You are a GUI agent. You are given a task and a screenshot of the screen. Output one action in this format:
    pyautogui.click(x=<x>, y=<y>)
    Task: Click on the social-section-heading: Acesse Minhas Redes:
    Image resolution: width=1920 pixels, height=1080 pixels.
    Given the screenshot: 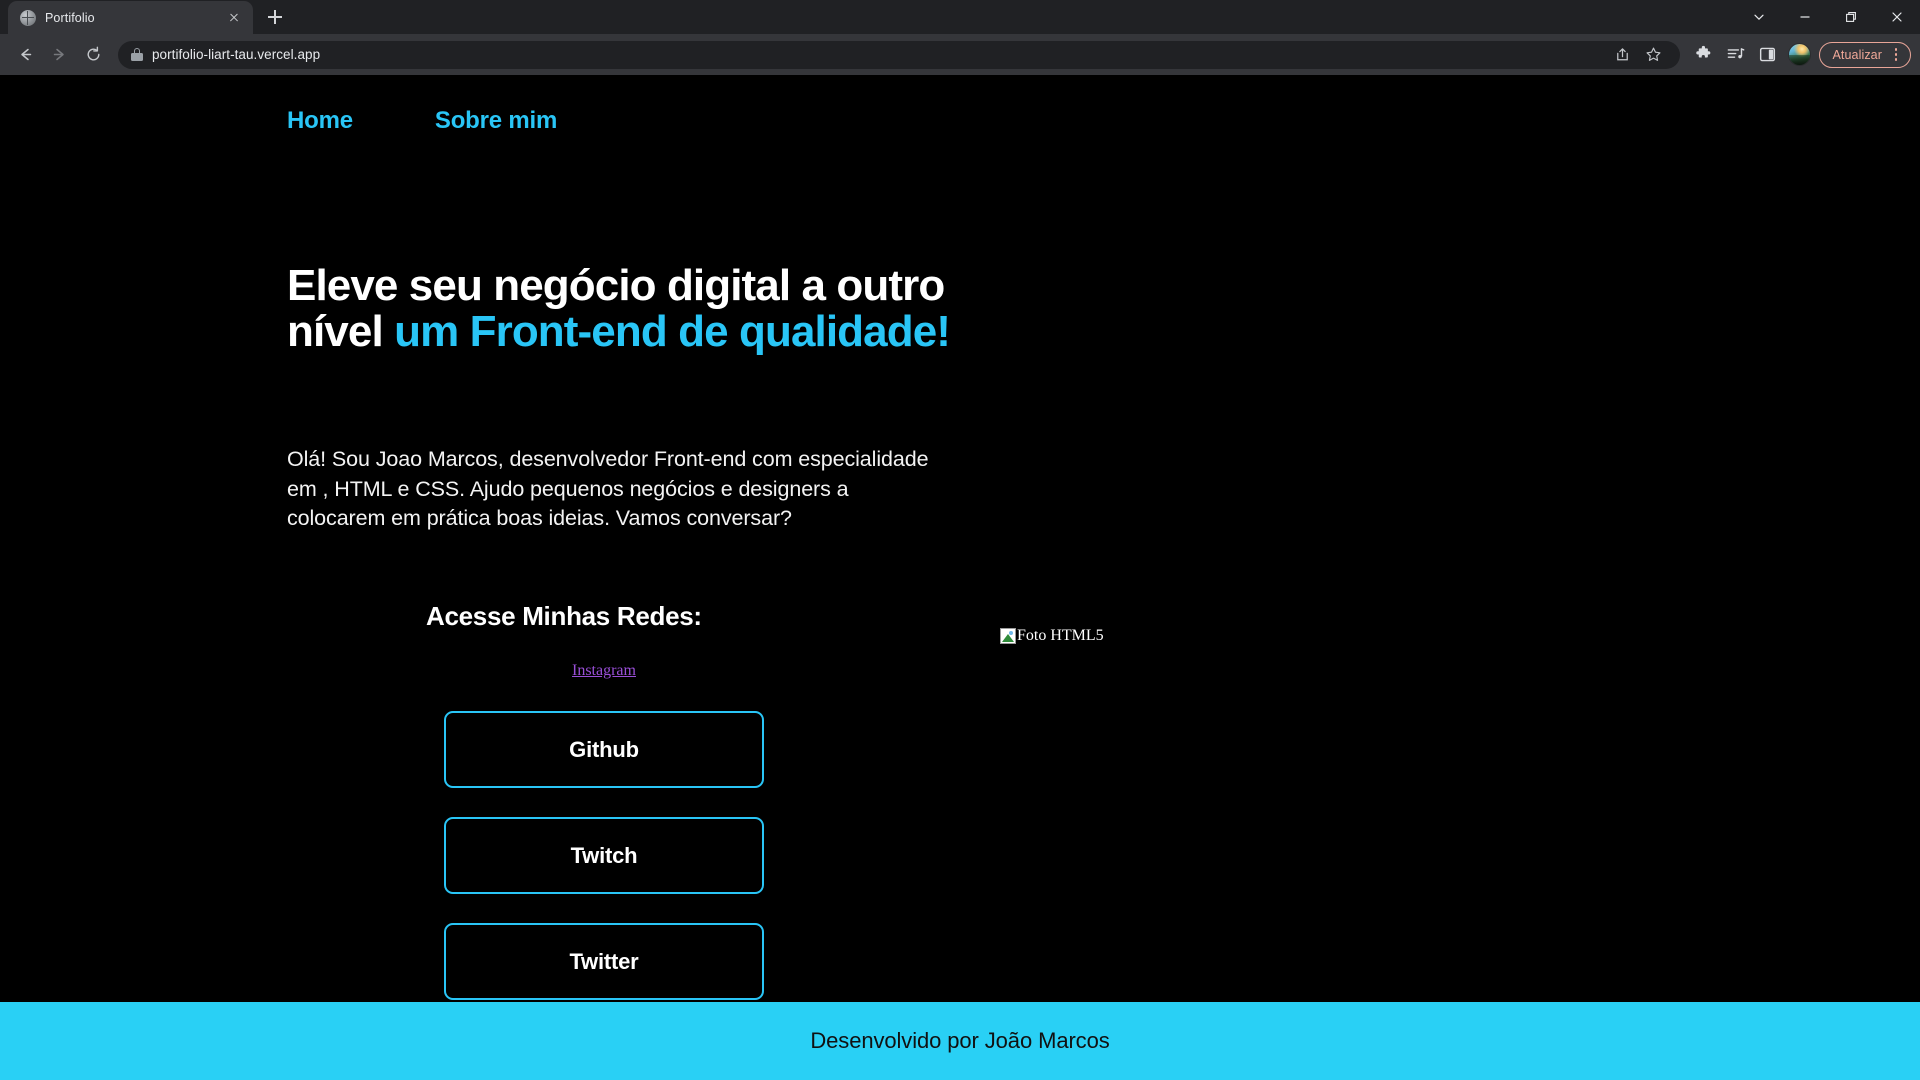 What is the action you would take?
    pyautogui.click(x=564, y=616)
    